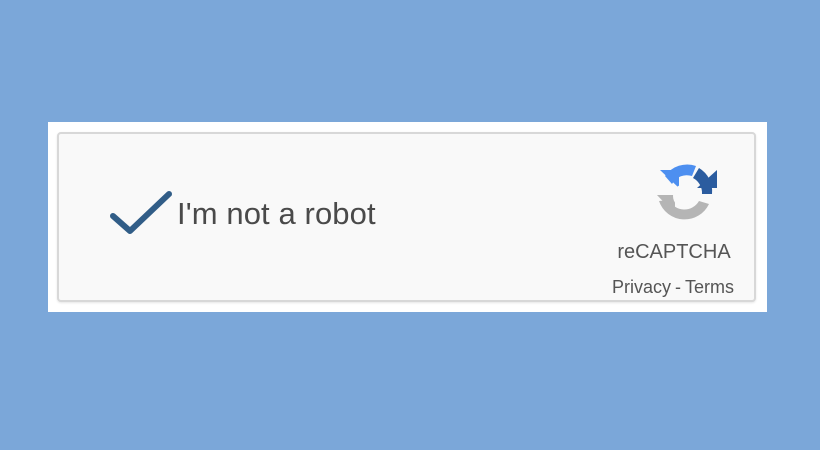 This screenshot has height=450, width=820. What do you see at coordinates (641, 287) in the screenshot?
I see `privacy-link: Privacy` at bounding box center [641, 287].